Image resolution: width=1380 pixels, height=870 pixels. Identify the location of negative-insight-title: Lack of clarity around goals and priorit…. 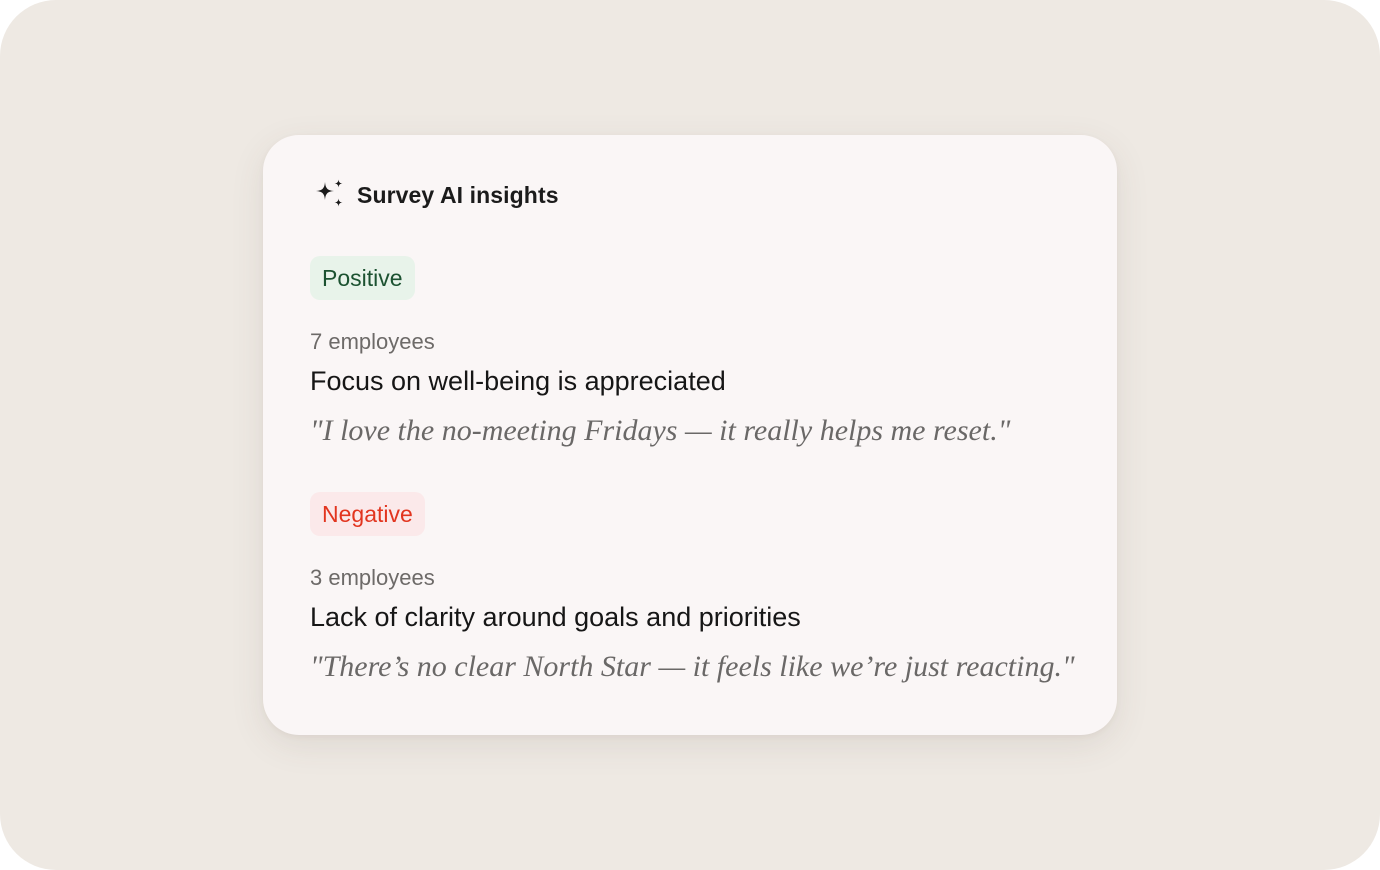
(555, 617).